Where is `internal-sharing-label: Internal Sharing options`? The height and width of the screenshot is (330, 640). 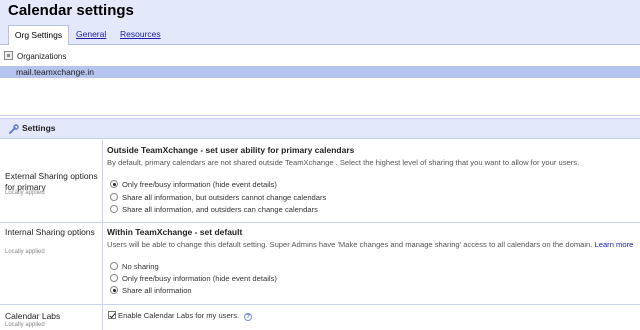 internal-sharing-label: Internal Sharing options is located at coordinates (50, 232).